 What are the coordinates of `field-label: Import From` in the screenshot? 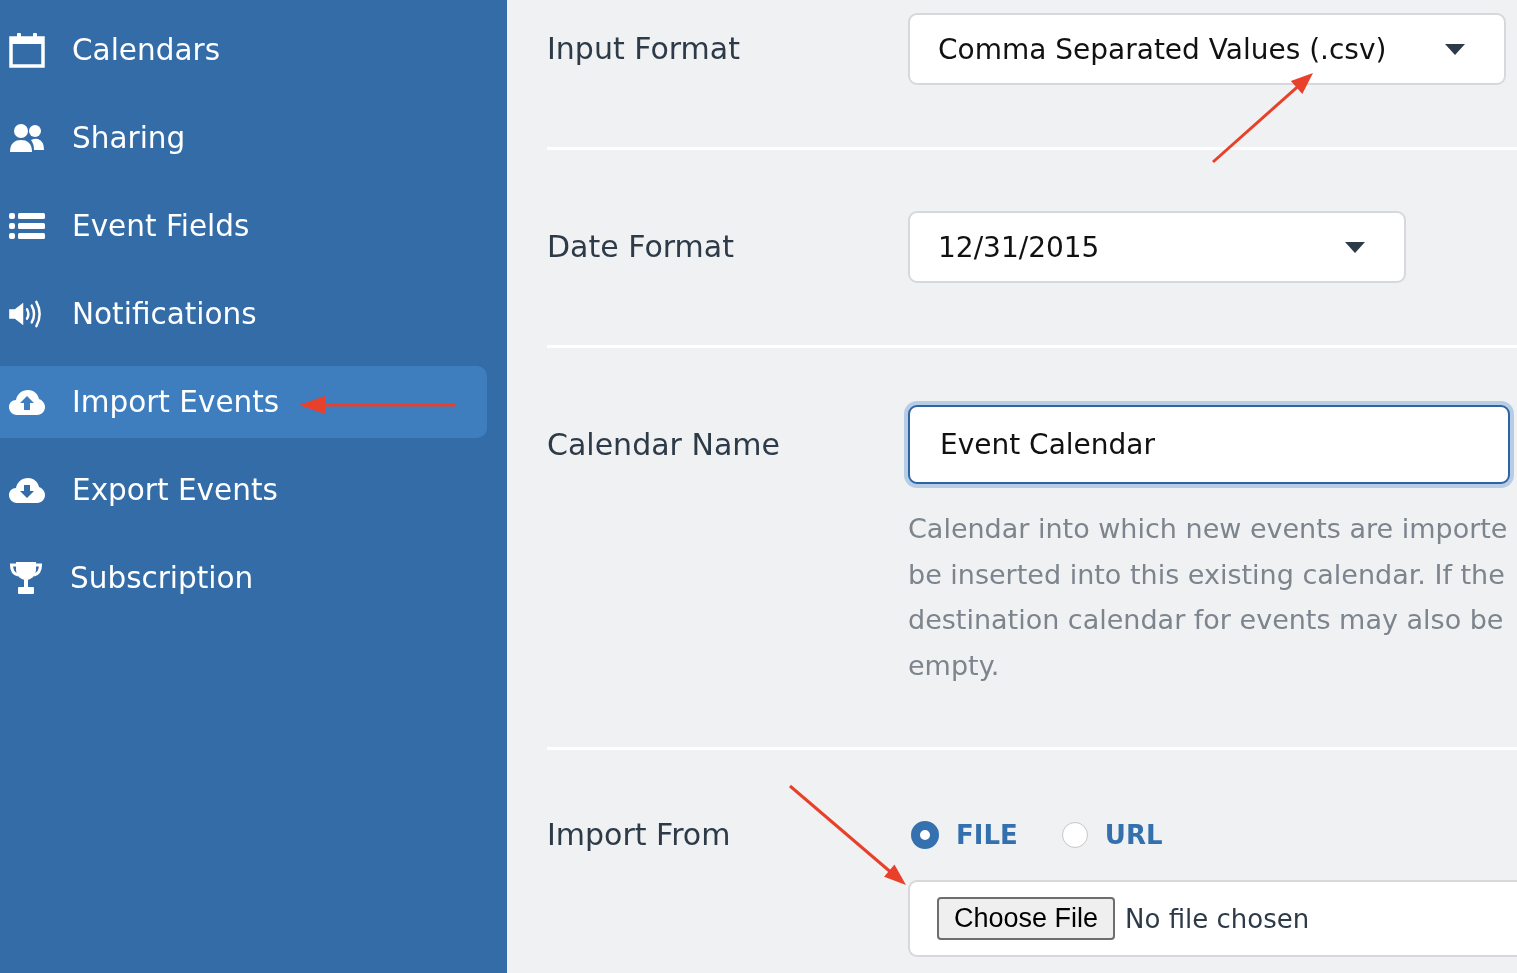 It's located at (639, 835).